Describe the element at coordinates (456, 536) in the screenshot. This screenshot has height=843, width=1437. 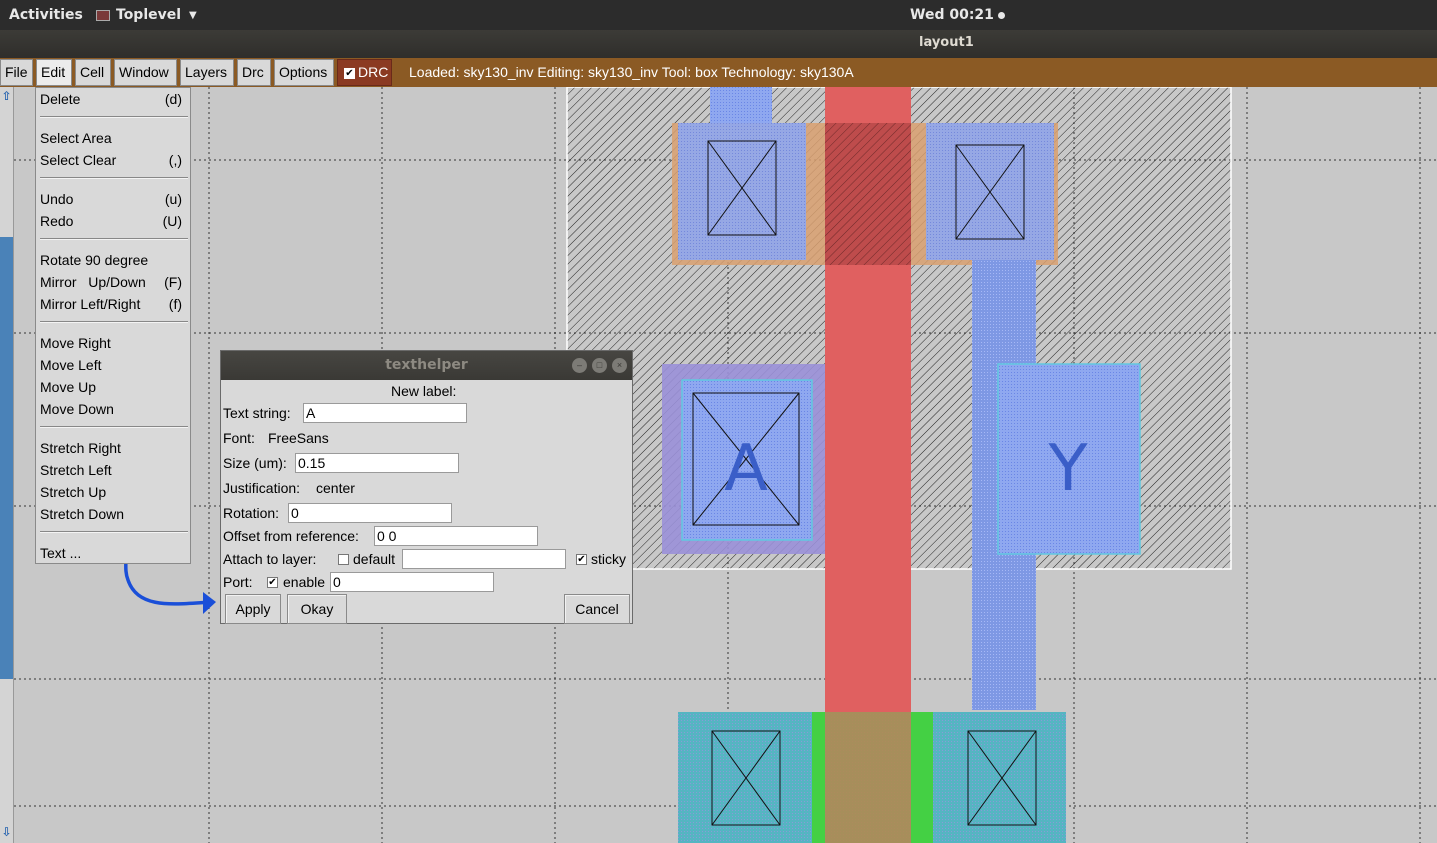
I see `offset-field: 0 0` at that location.